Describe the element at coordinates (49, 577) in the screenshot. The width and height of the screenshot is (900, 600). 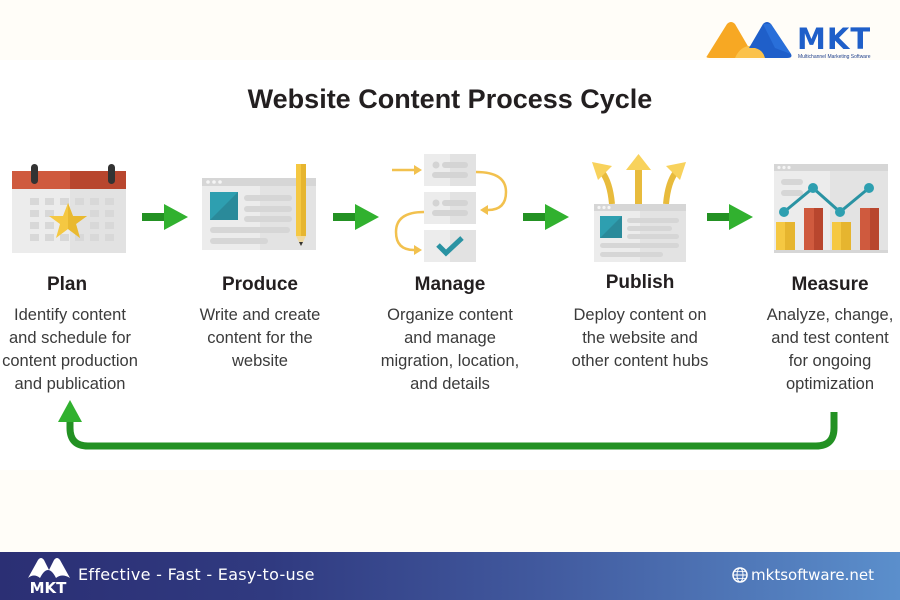
I see `footer-mkt-logo-icon: MKT` at that location.